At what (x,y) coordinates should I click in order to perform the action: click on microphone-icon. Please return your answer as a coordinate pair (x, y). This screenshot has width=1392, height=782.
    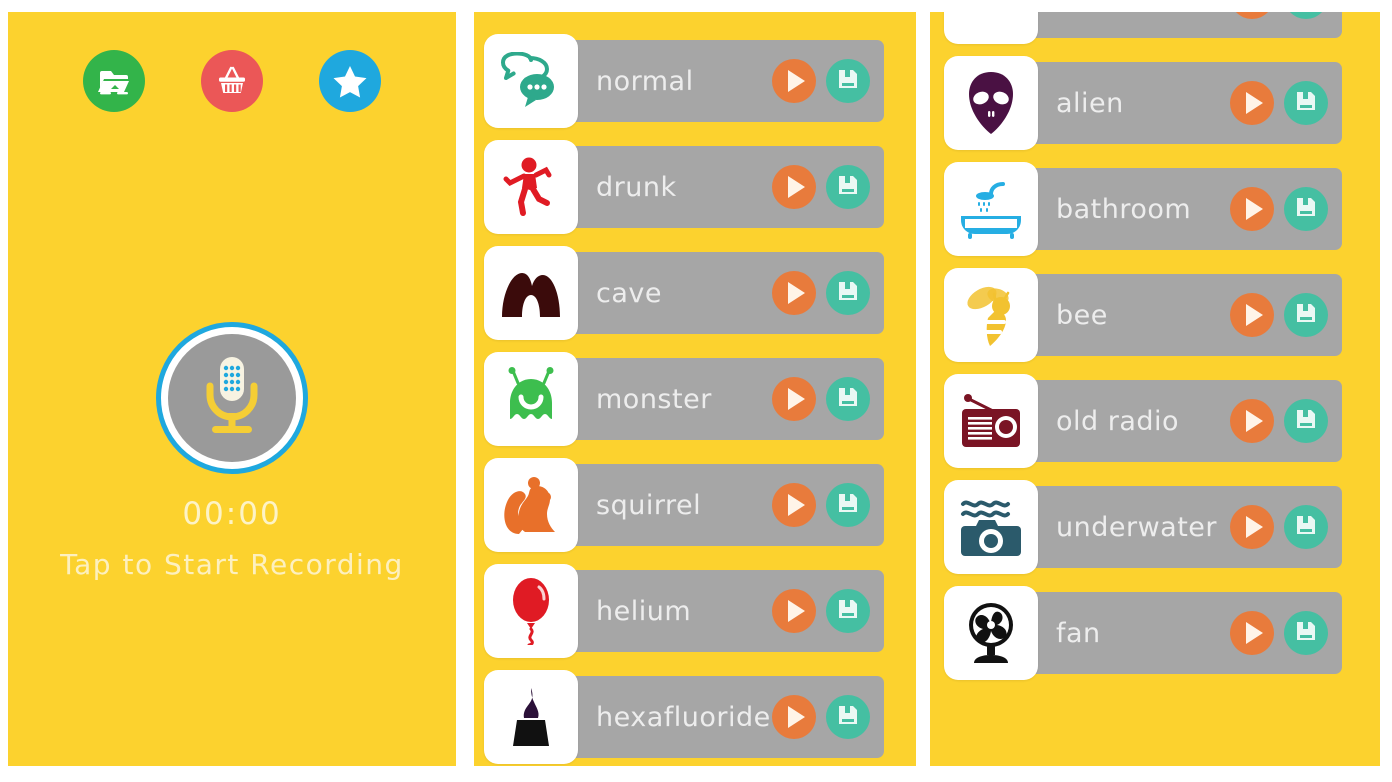
    Looking at the image, I should click on (232, 398).